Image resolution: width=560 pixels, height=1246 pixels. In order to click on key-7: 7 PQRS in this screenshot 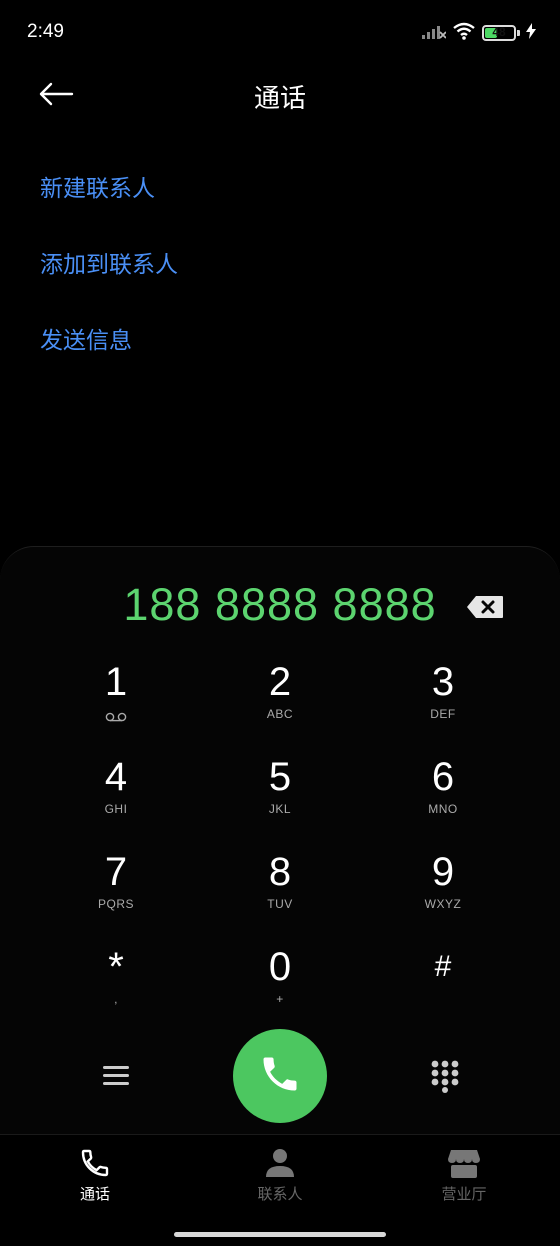, I will do `click(116, 892)`.